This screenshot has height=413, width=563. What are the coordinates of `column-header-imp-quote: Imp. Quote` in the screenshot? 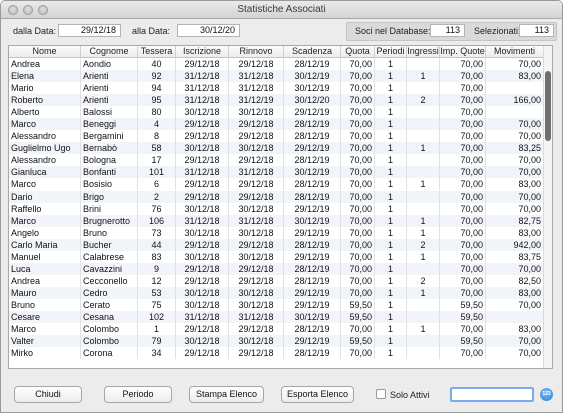 It's located at (463, 52).